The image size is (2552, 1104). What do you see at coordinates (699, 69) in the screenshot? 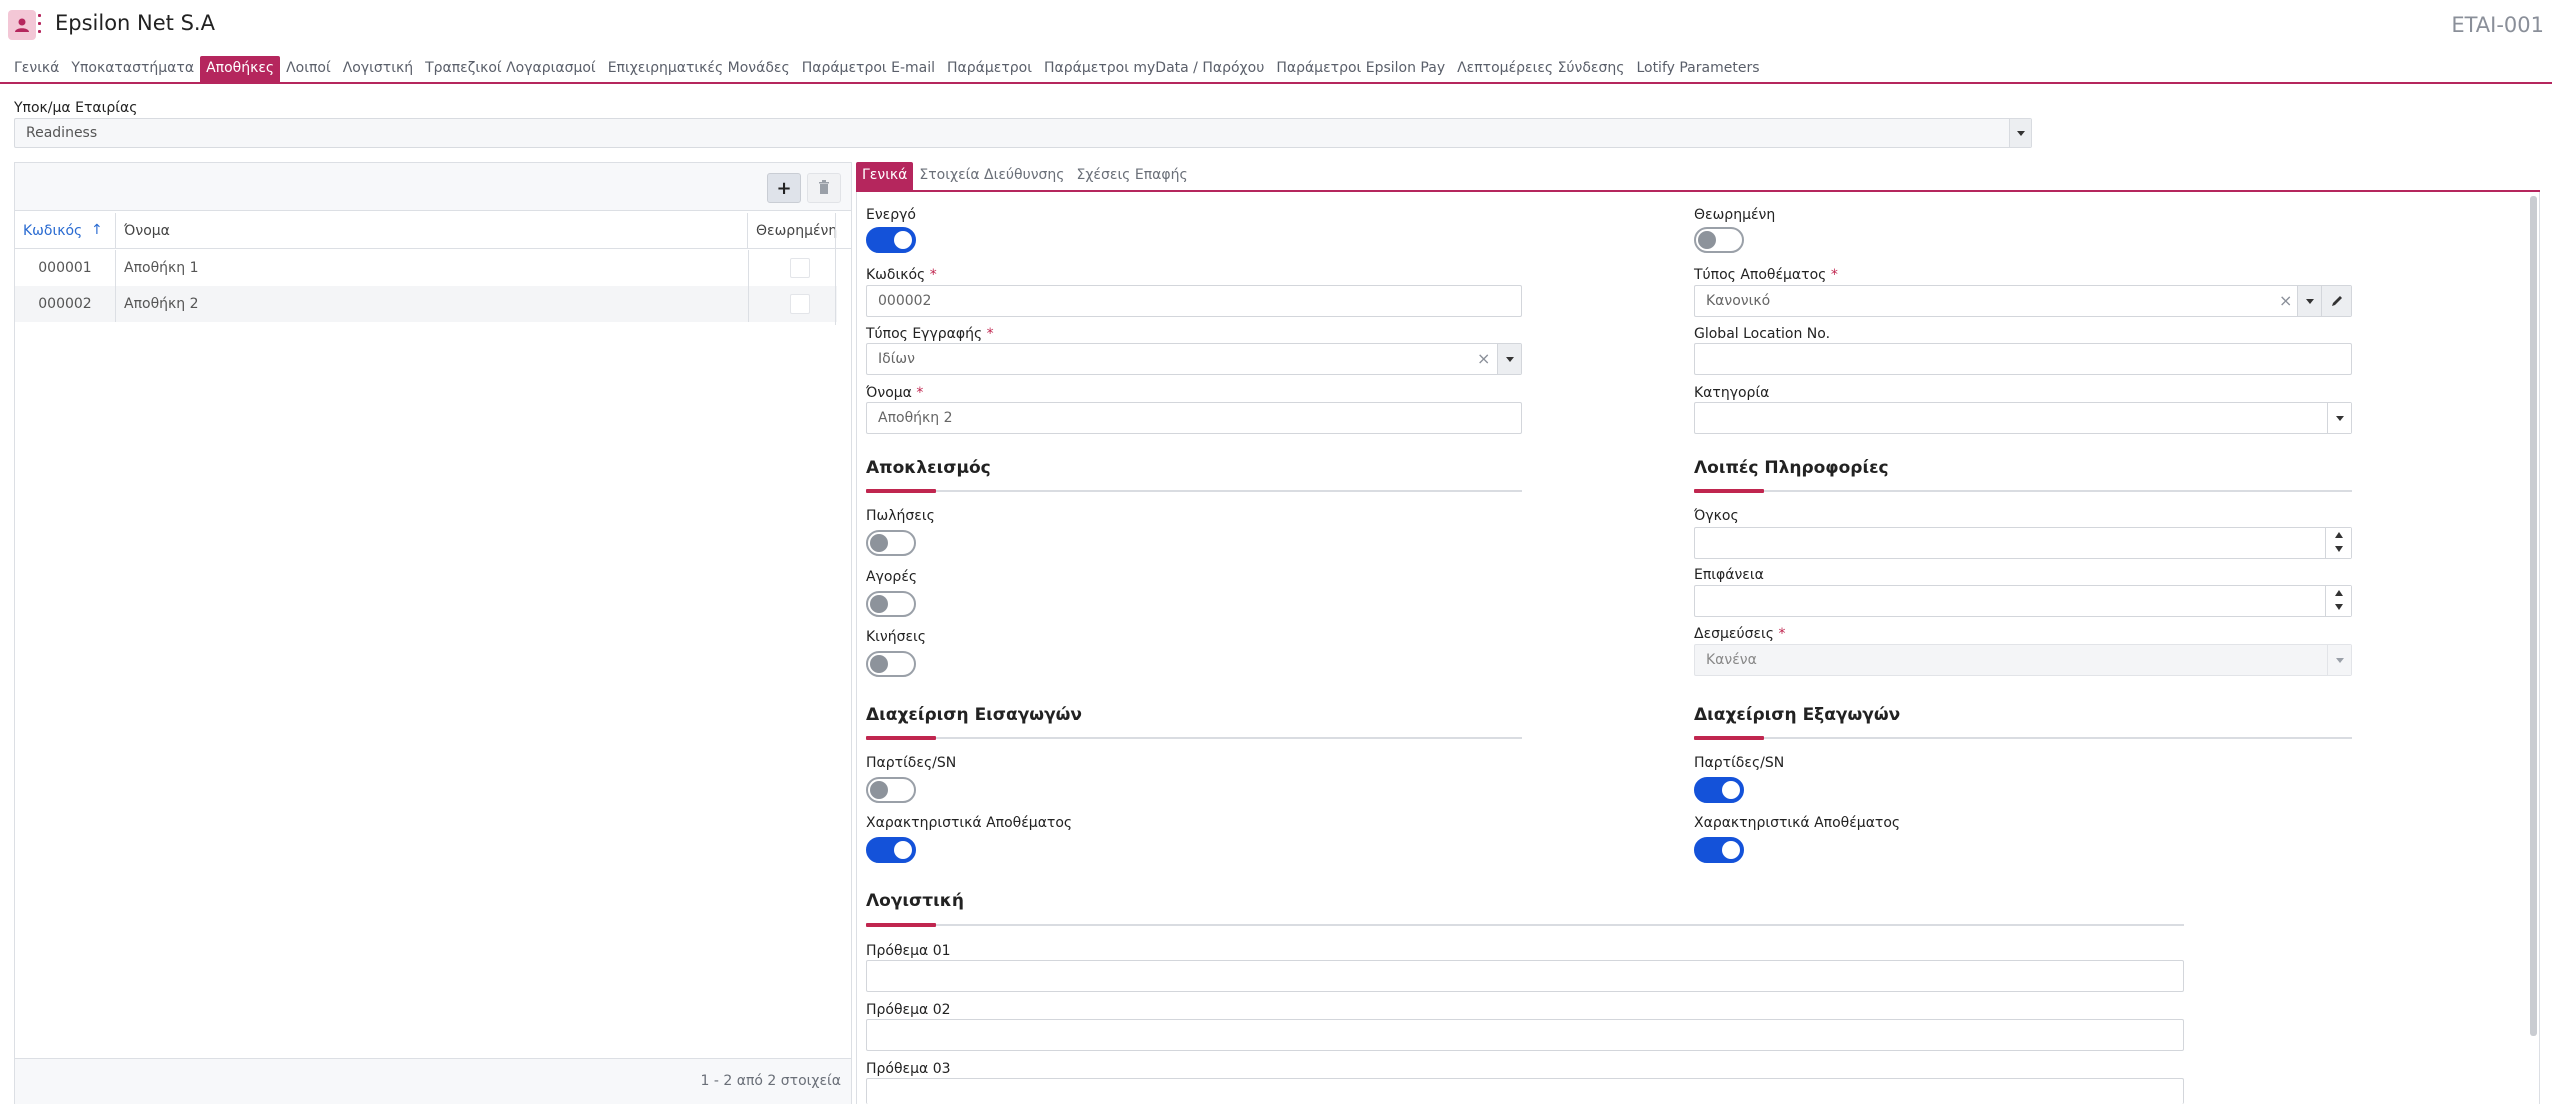
I see `tab-6: Επιχειρηματικές Μονάδες` at bounding box center [699, 69].